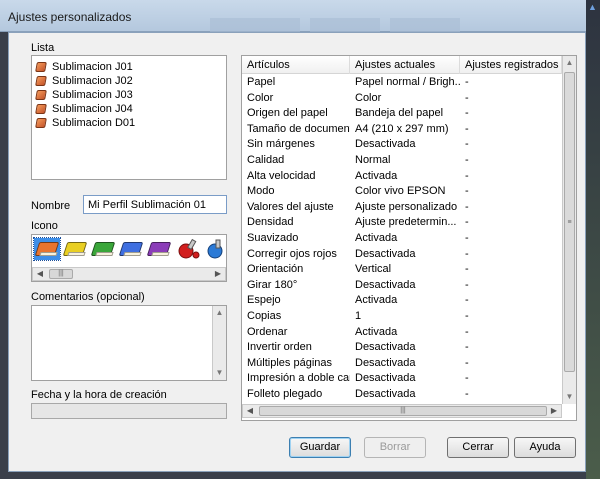  I want to click on table-row: Invertir orden Desactivada -, so click(407, 347).